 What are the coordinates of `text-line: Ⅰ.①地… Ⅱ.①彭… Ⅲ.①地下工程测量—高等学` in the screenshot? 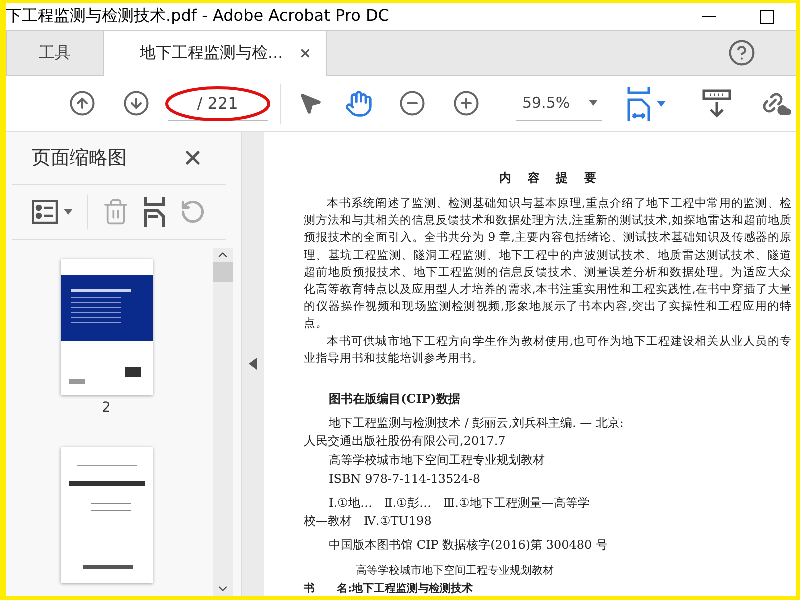 It's located at (459, 503).